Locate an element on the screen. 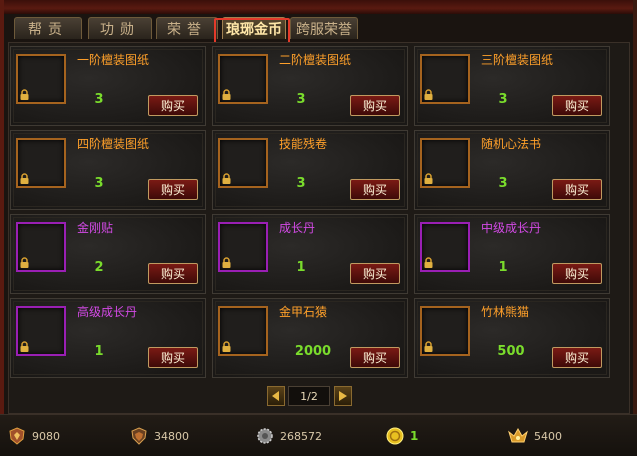  currency-value: 34800 is located at coordinates (171, 436).